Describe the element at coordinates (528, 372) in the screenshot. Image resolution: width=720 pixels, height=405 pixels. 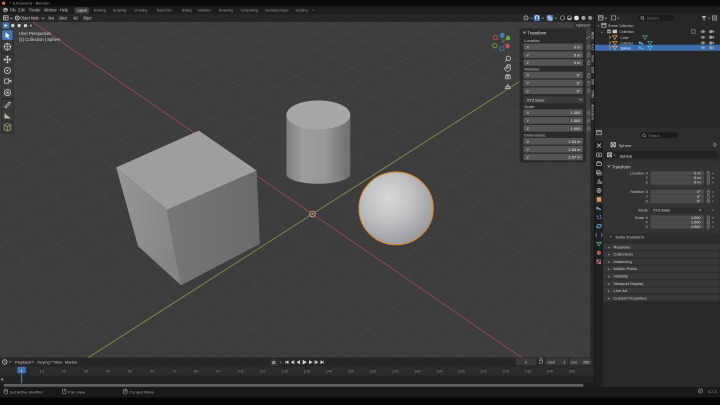
I see `svg-text: 230` at that location.